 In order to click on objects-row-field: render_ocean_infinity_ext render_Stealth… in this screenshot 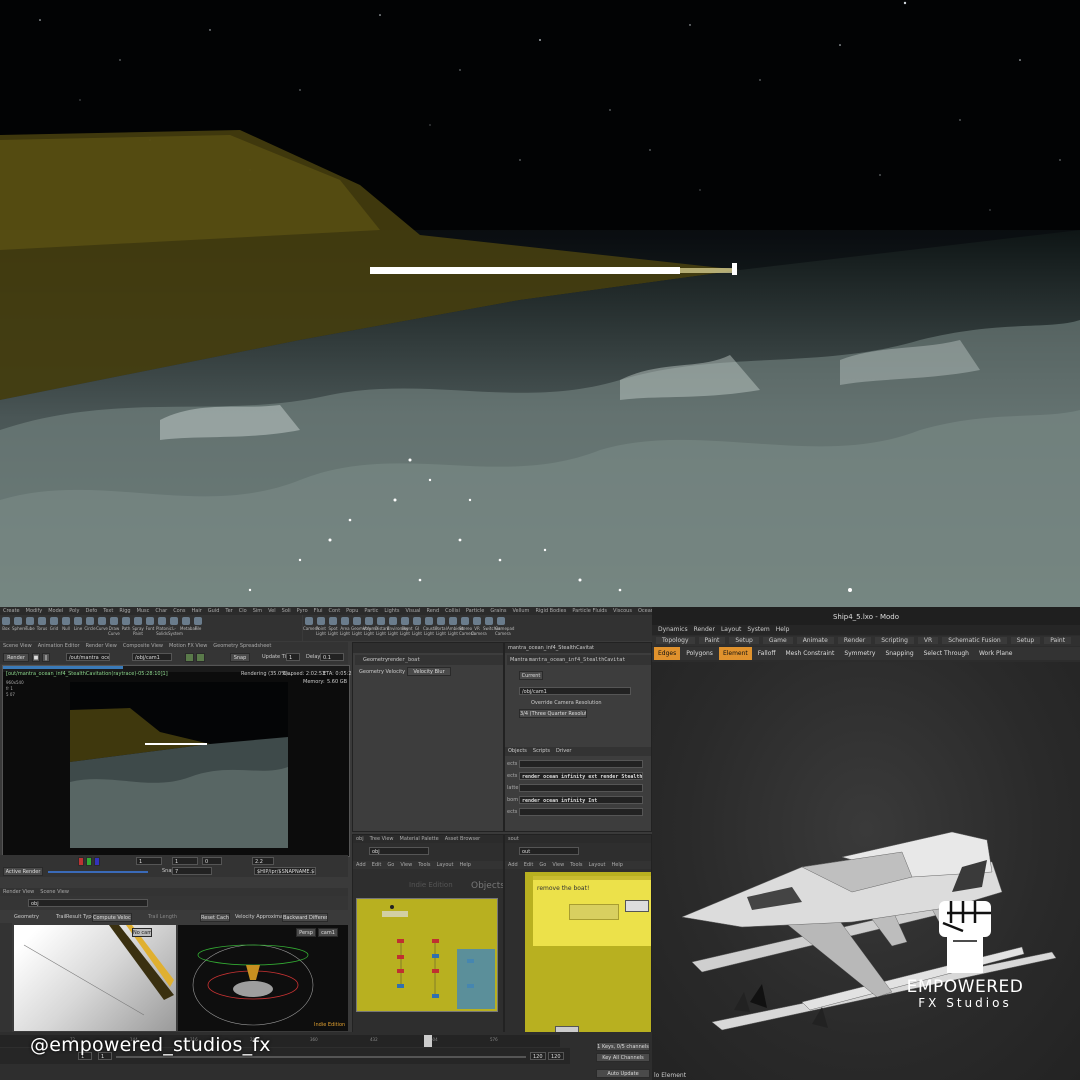, I will do `click(581, 776)`.